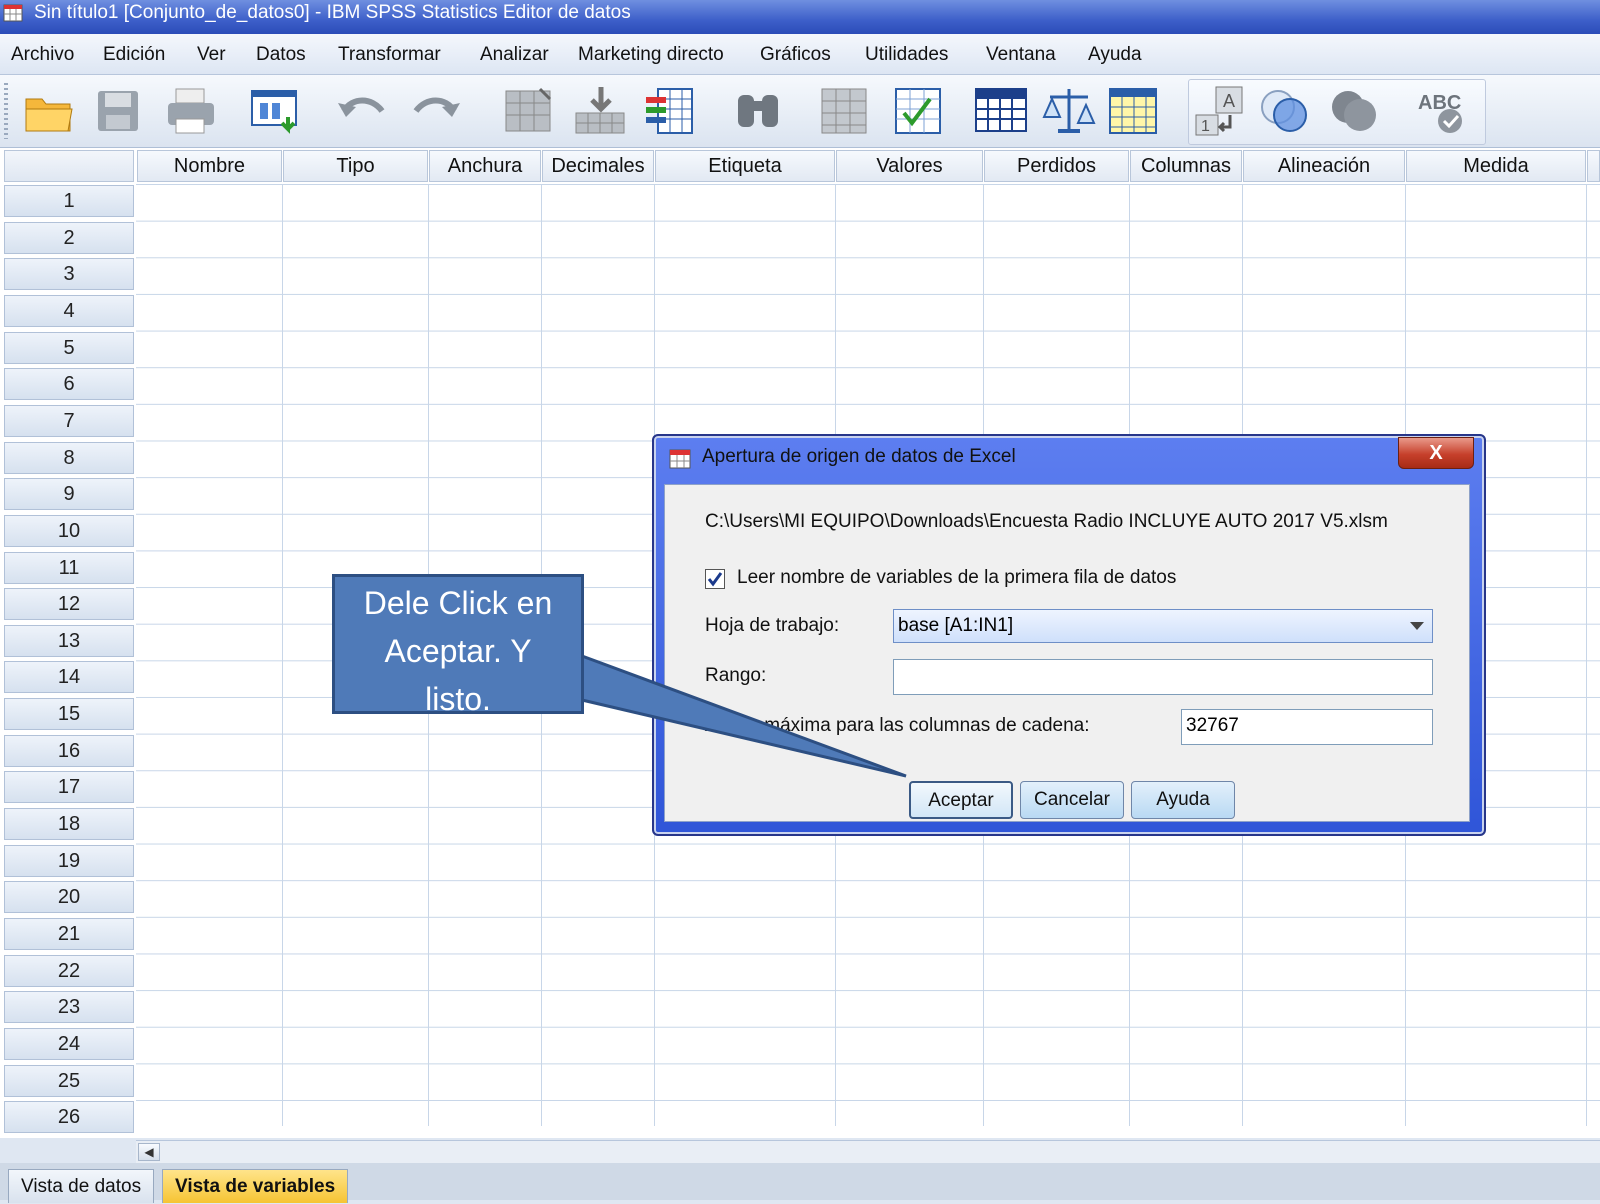  What do you see at coordinates (1069, 111) in the screenshot?
I see `weight-cases-icon` at bounding box center [1069, 111].